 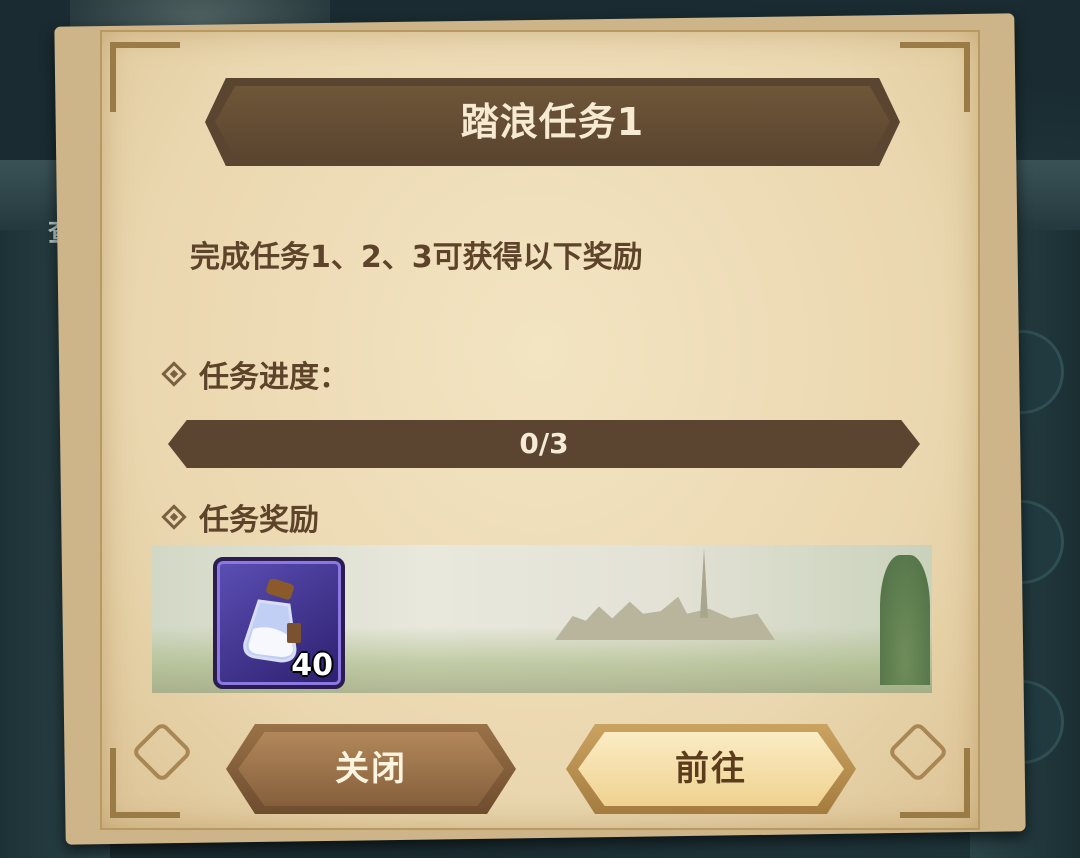 I want to click on go-button: 前往, so click(x=711, y=769).